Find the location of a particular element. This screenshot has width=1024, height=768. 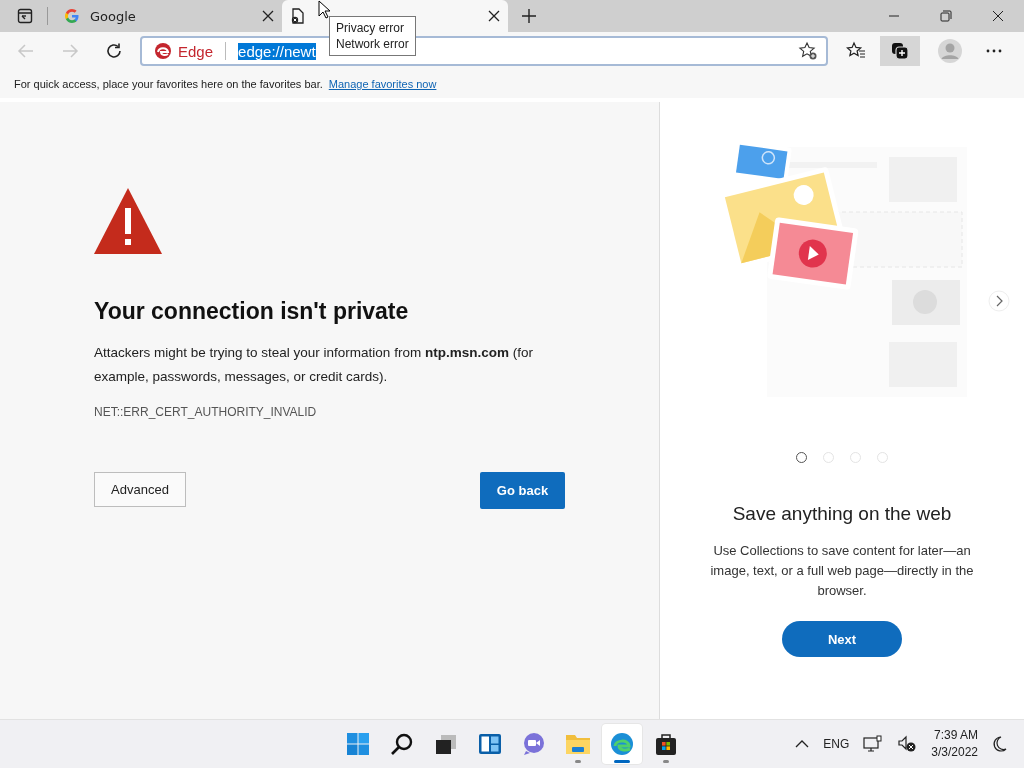

tab-title: Google is located at coordinates (113, 16).